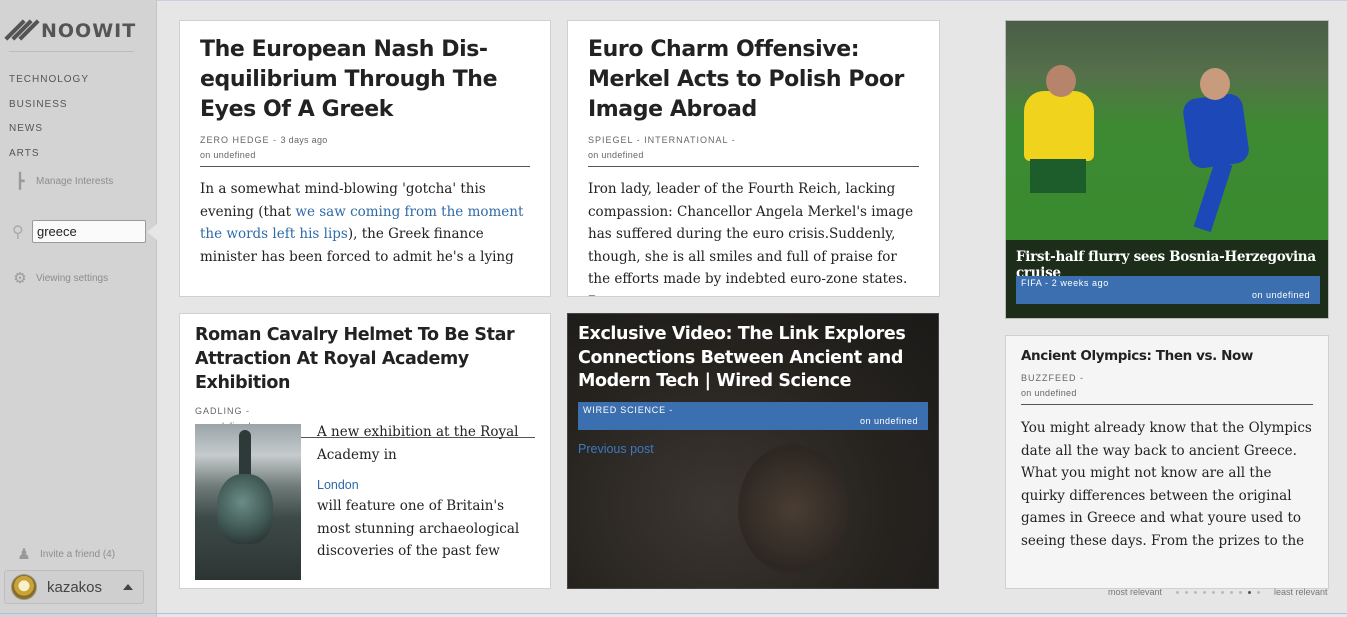 Image resolution: width=1347 pixels, height=617 pixels. Describe the element at coordinates (365, 148) in the screenshot. I see `article-meta: ZERO HEDGE - 3 days ago on undefined` at that location.